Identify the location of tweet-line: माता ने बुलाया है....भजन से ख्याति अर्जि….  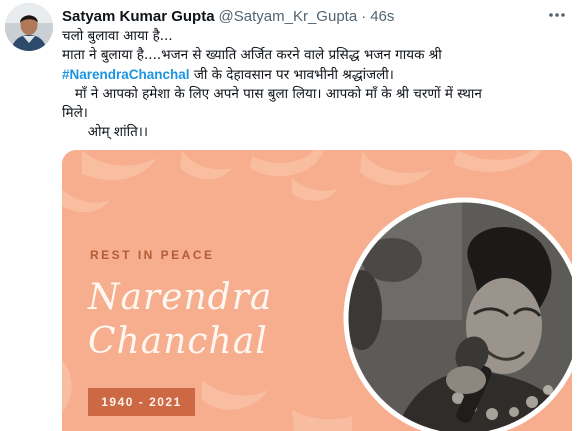
(252, 55).